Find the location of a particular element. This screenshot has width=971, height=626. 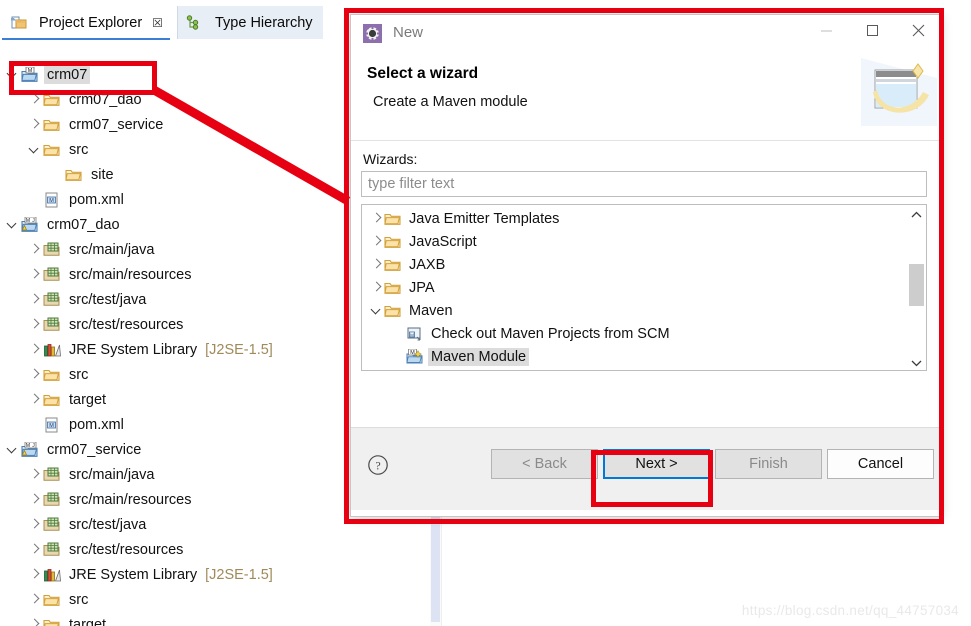

scroll-up-arrow is located at coordinates (916, 214).